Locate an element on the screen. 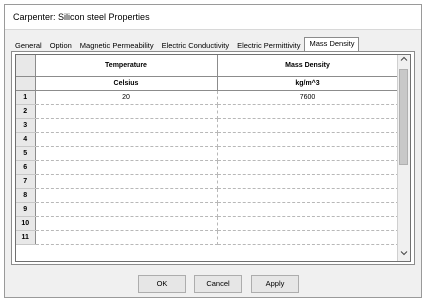  table-row: 6 is located at coordinates (207, 167).